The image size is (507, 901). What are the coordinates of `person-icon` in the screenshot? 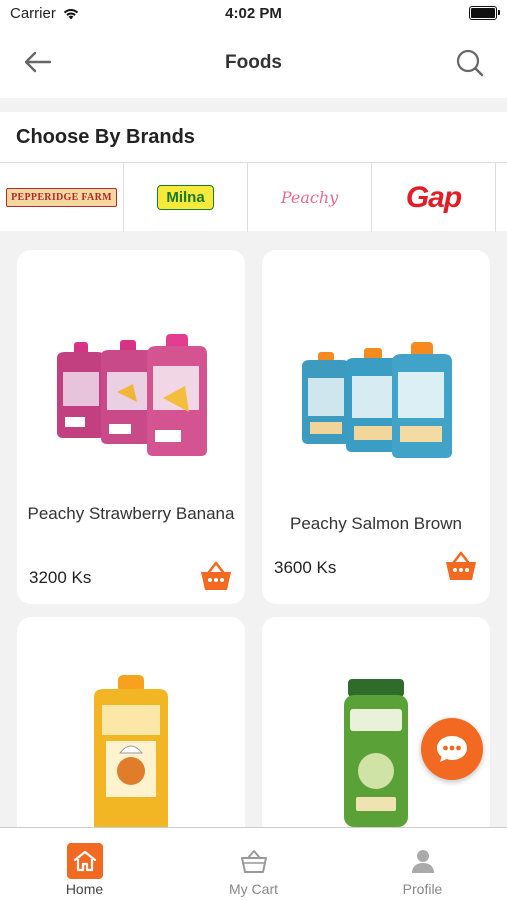 It's located at (423, 861).